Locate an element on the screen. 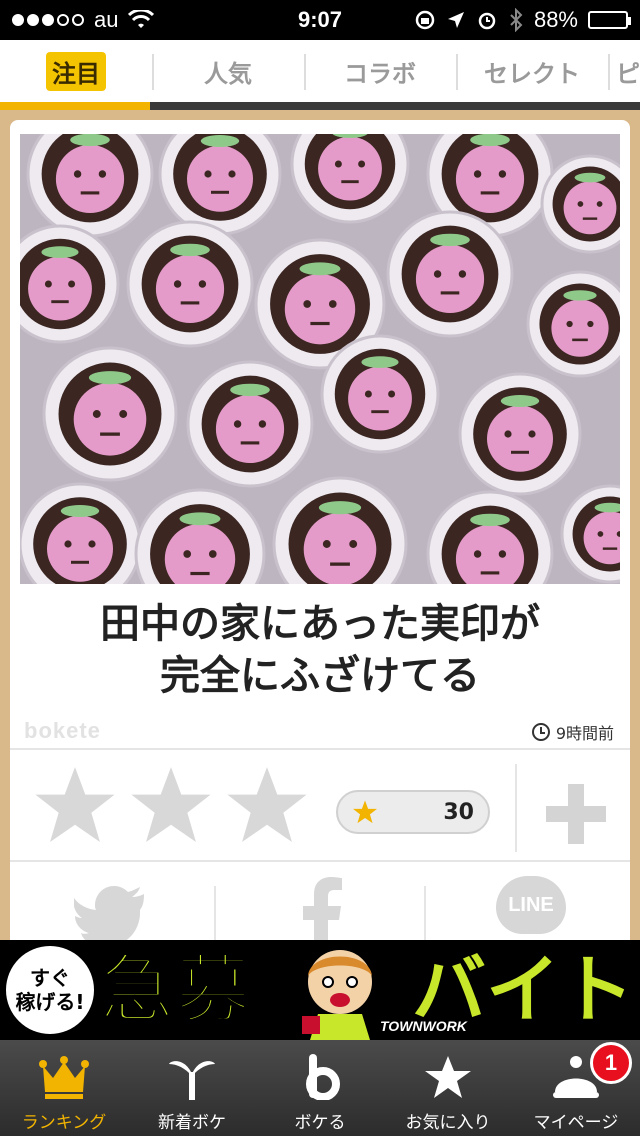 Image resolution: width=640 pixels, height=1136 pixels. rotation-lock-icon is located at coordinates (425, 20).